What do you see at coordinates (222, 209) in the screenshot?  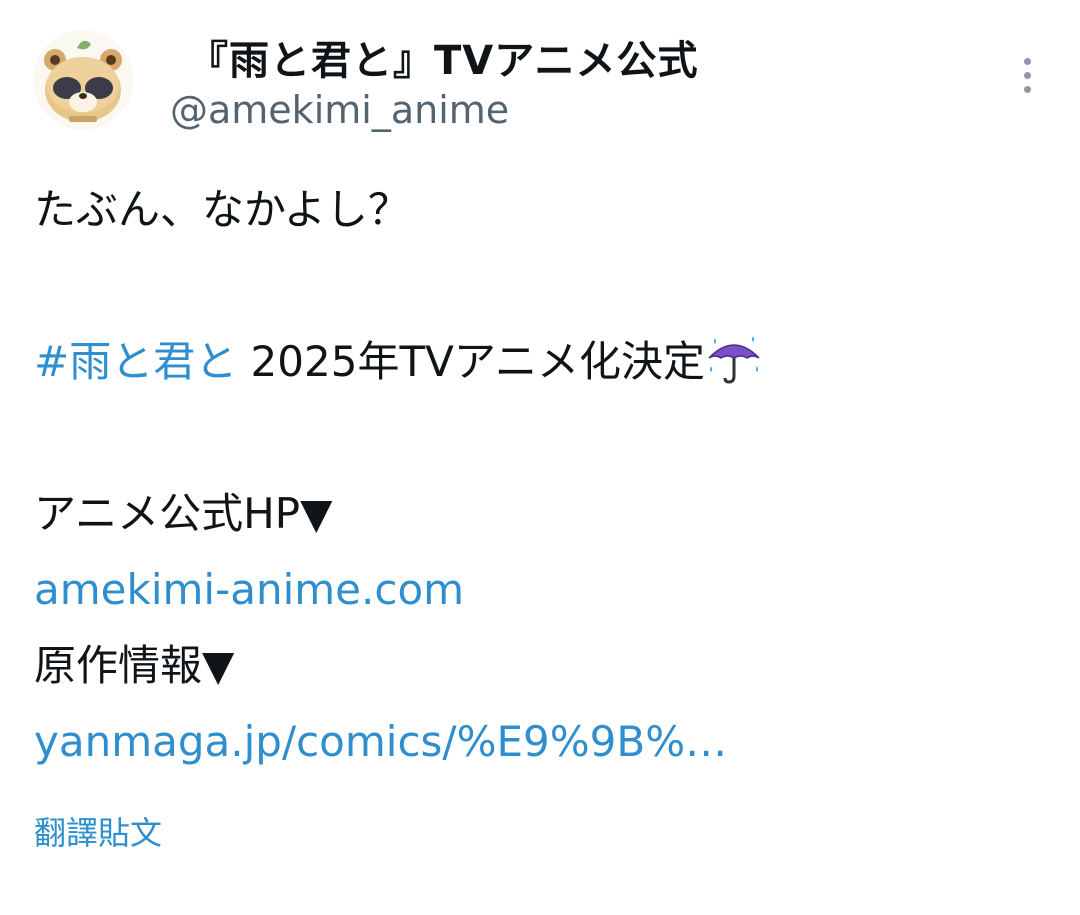 I see `tweet-line-1: たぶん、なかよし？` at bounding box center [222, 209].